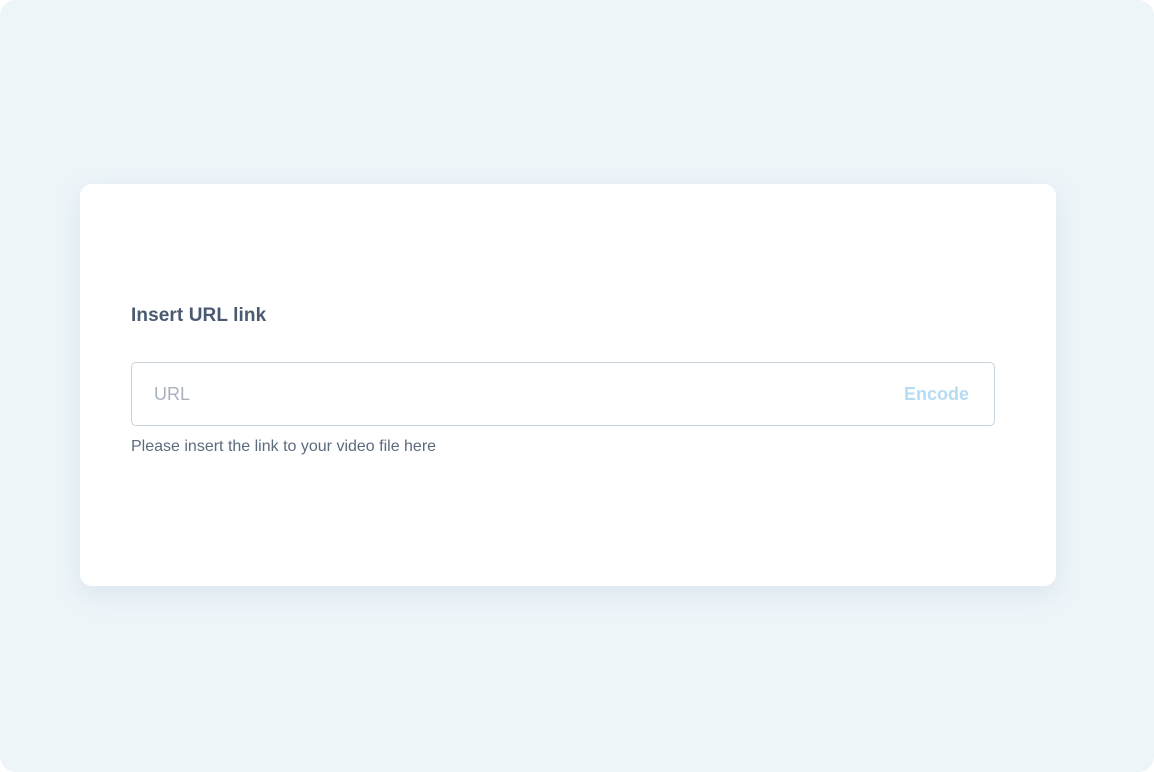 The width and height of the screenshot is (1154, 772). I want to click on encode-button: Encode, so click(936, 394).